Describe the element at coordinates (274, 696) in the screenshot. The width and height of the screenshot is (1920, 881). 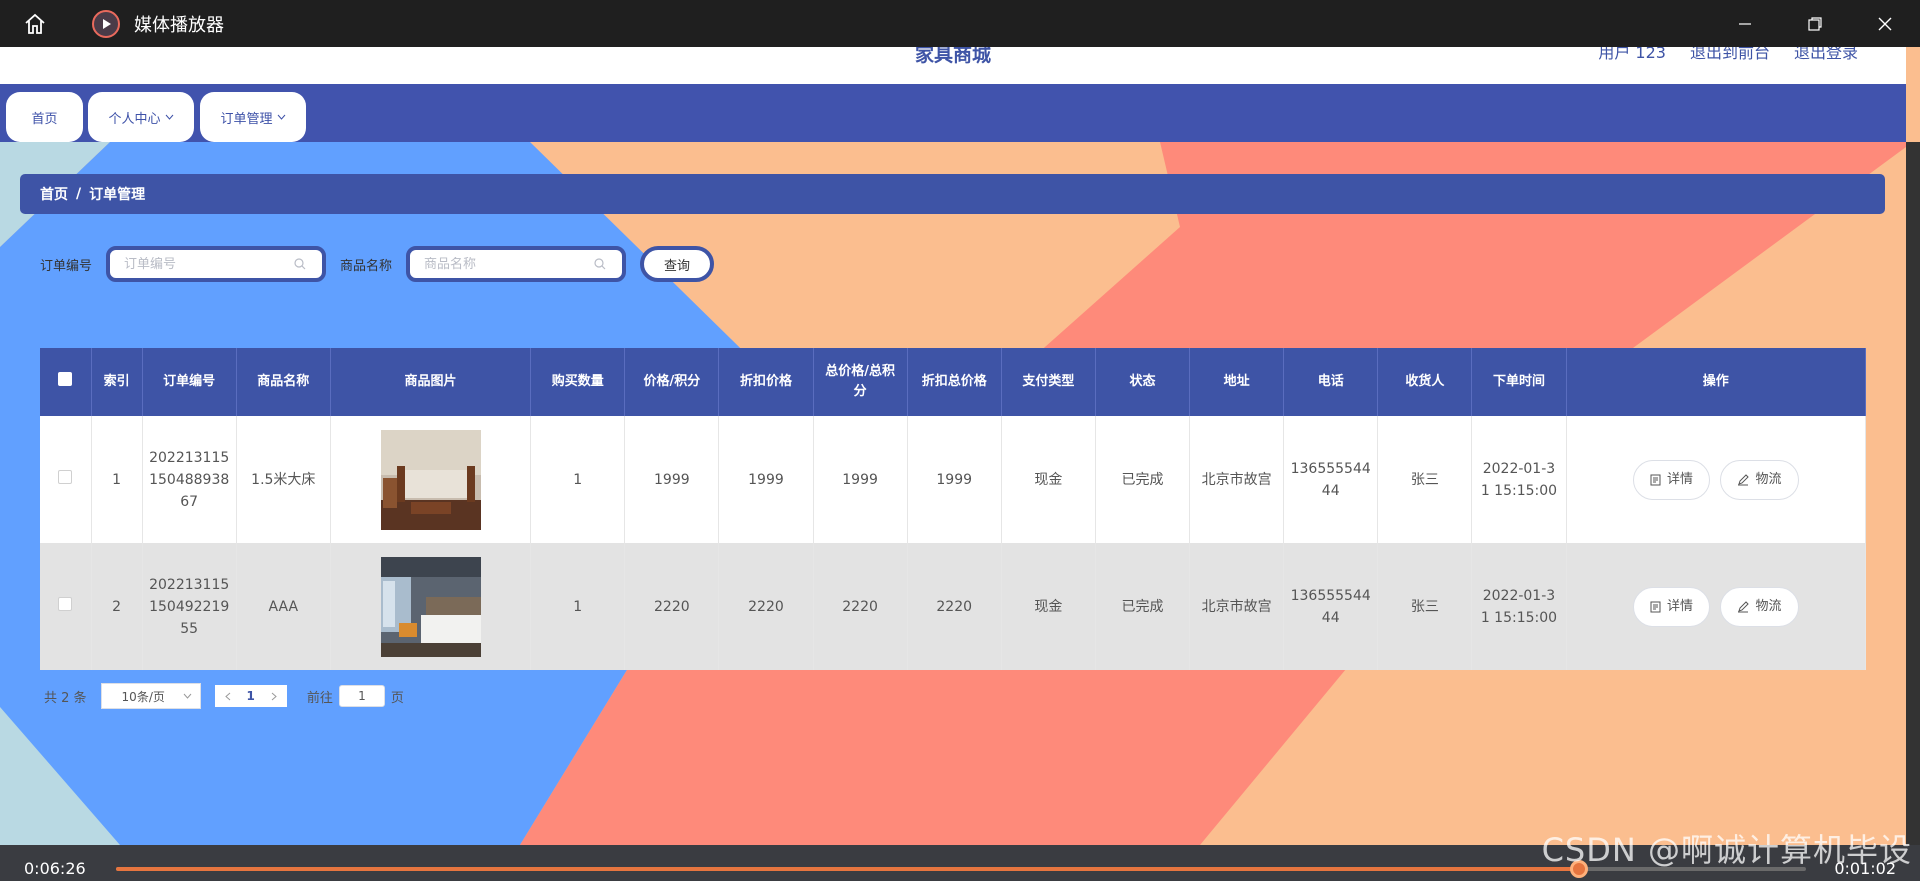
I see `chevron-right-icon` at that location.